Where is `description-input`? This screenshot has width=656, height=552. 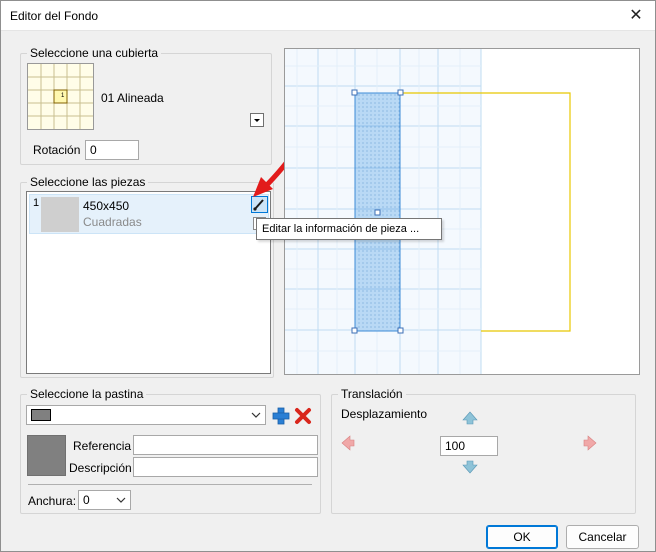 description-input is located at coordinates (225, 467).